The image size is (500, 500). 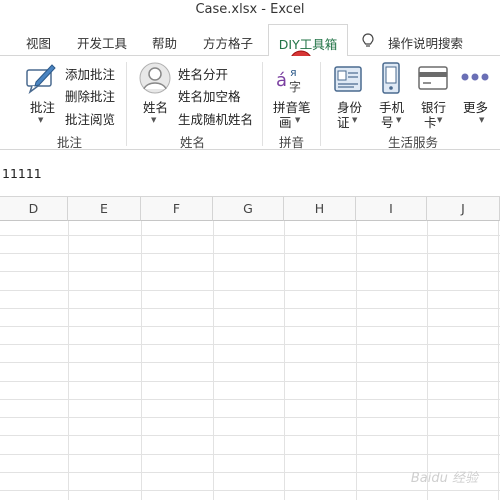 What do you see at coordinates (368, 40) in the screenshot?
I see `lightbulb-icon` at bounding box center [368, 40].